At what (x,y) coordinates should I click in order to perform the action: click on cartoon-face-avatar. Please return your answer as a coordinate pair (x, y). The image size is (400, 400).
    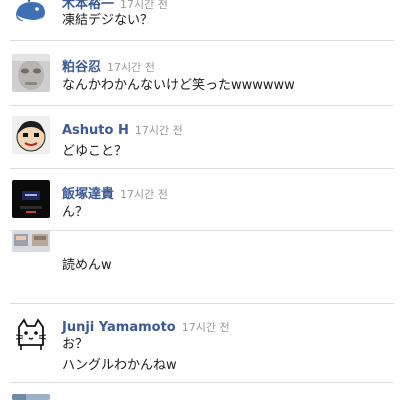
    Looking at the image, I should click on (31, 135).